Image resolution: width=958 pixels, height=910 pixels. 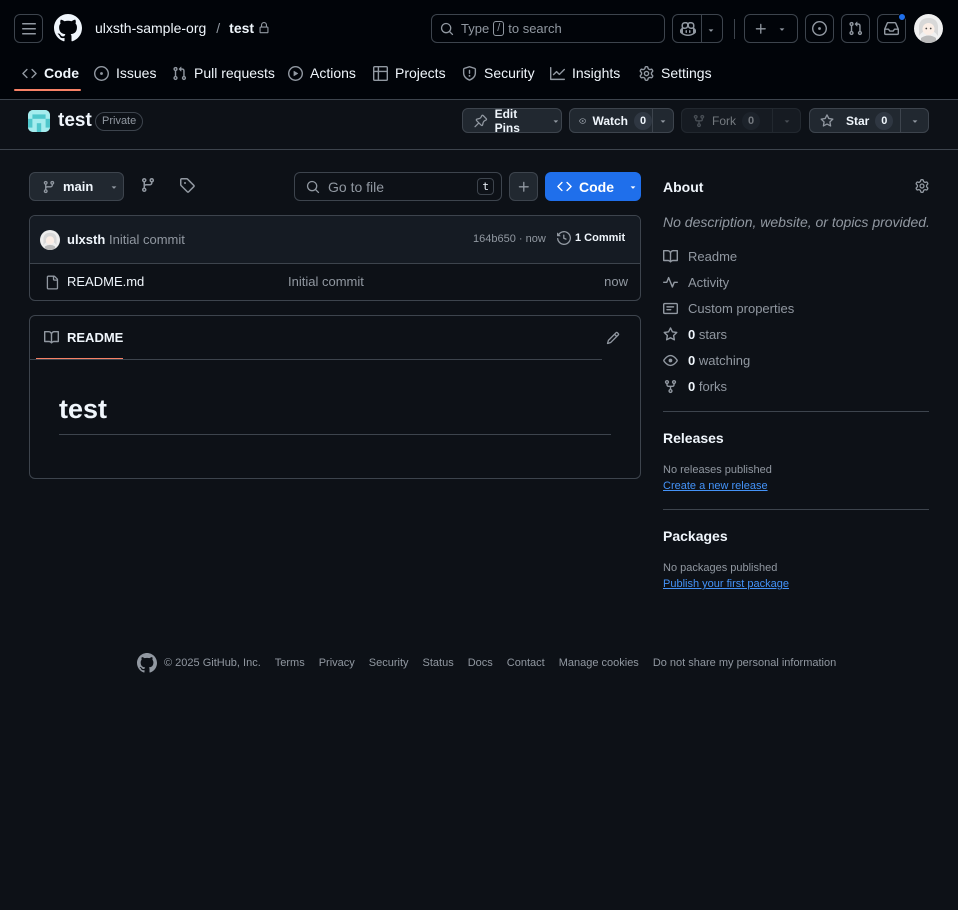 I want to click on issues-button, so click(x=819, y=28).